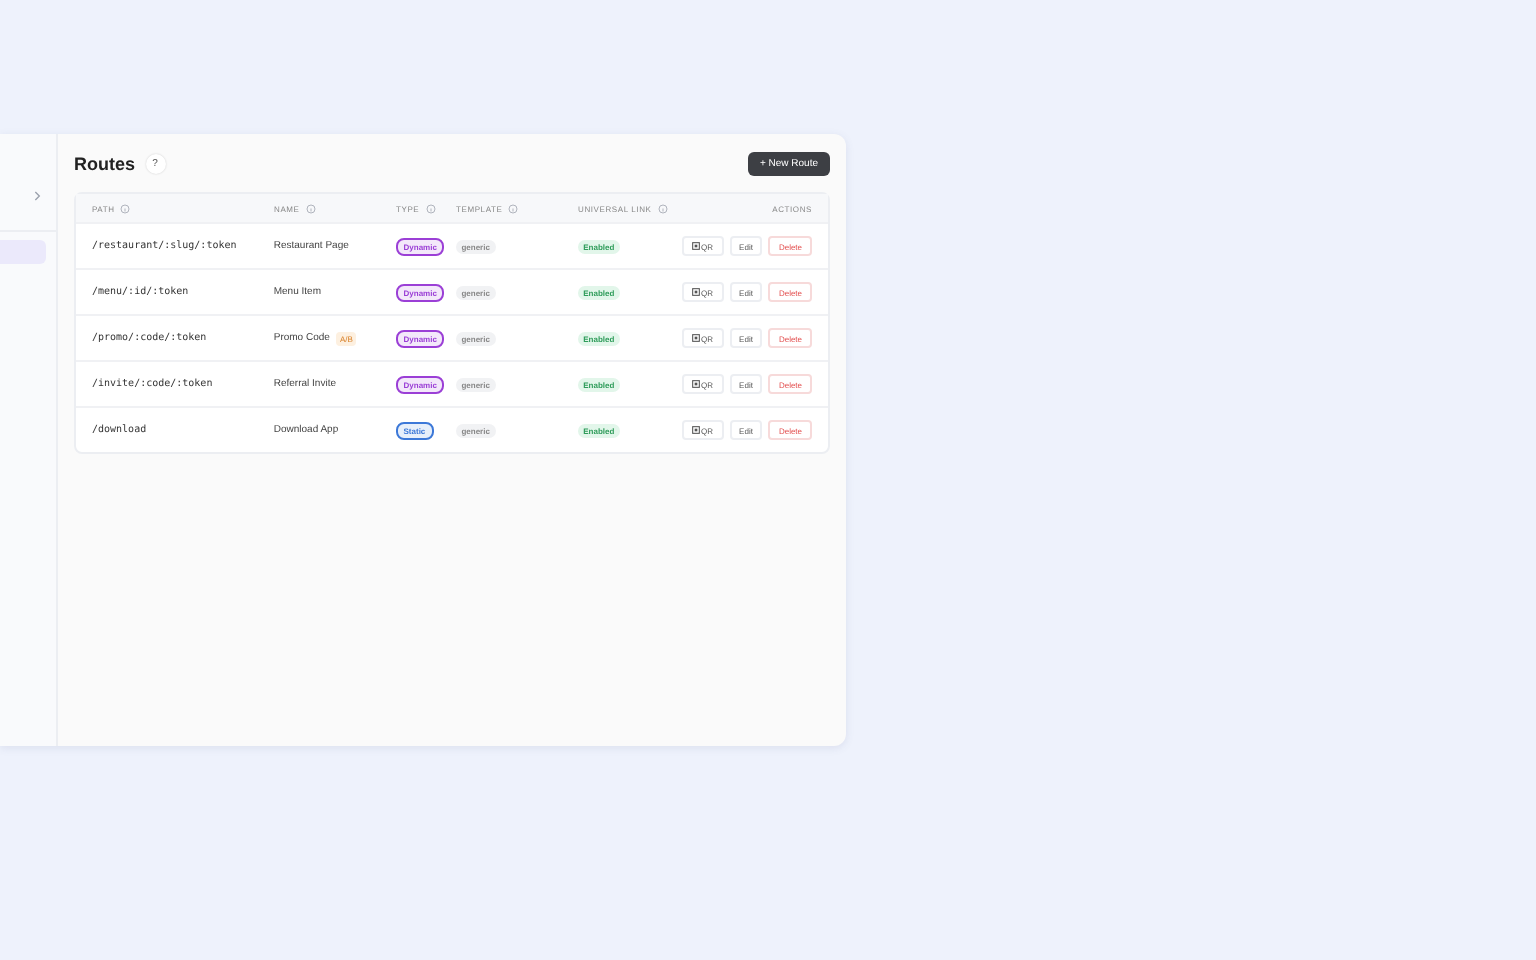  What do you see at coordinates (38, 196) in the screenshot?
I see `chevron-icon` at bounding box center [38, 196].